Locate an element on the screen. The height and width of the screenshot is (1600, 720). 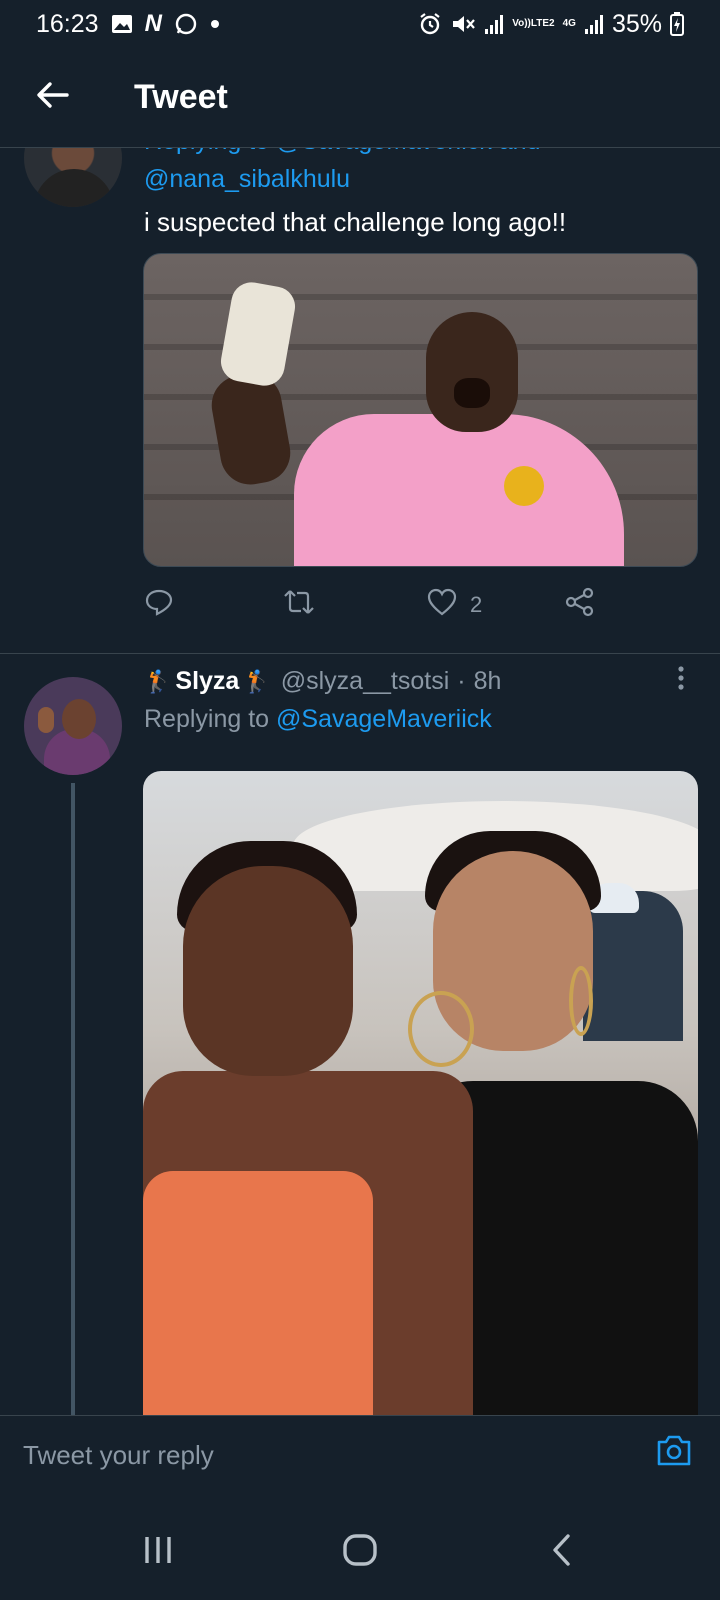
battery-charging-icon is located at coordinates (677, 24).